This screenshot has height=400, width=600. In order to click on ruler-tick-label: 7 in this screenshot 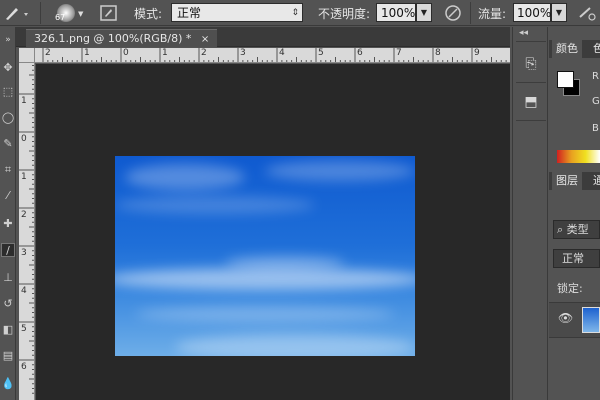, I will do `click(399, 53)`.